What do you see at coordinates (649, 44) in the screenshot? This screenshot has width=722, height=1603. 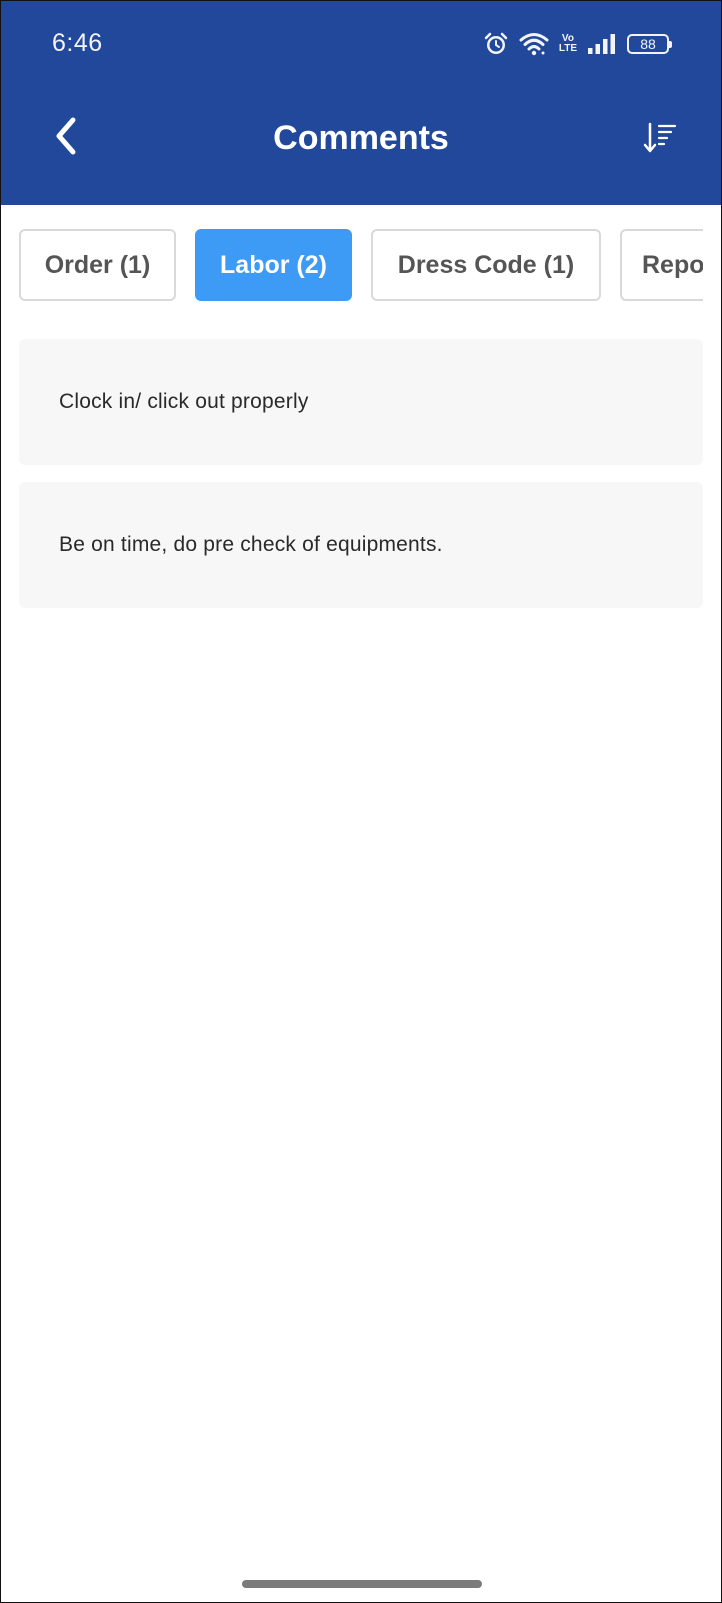 I see `battery-icon: 88` at bounding box center [649, 44].